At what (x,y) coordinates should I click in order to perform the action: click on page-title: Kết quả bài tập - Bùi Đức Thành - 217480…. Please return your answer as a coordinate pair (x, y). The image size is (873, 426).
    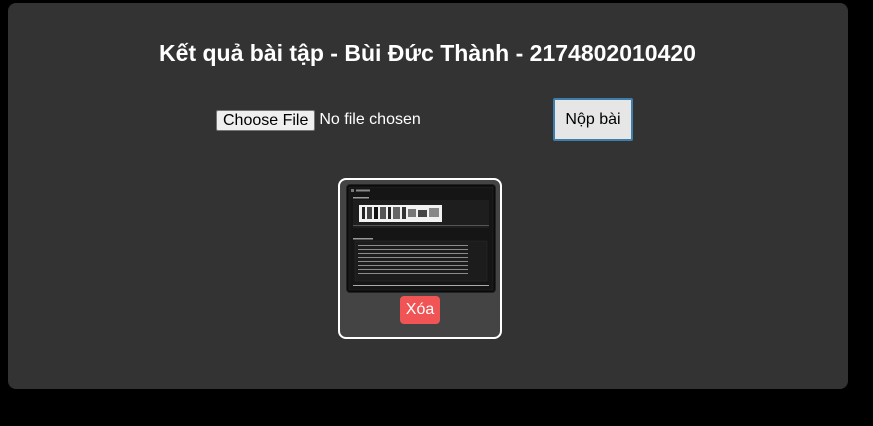
    Looking at the image, I should click on (427, 53).